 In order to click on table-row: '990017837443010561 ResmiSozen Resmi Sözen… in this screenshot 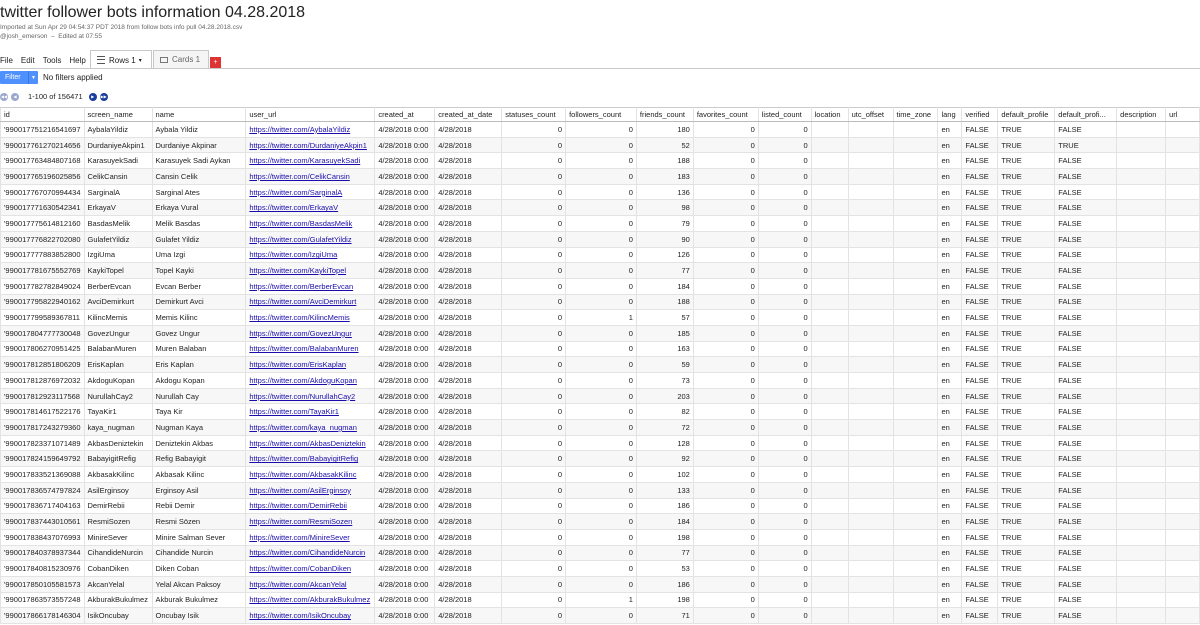, I will do `click(600, 521)`.